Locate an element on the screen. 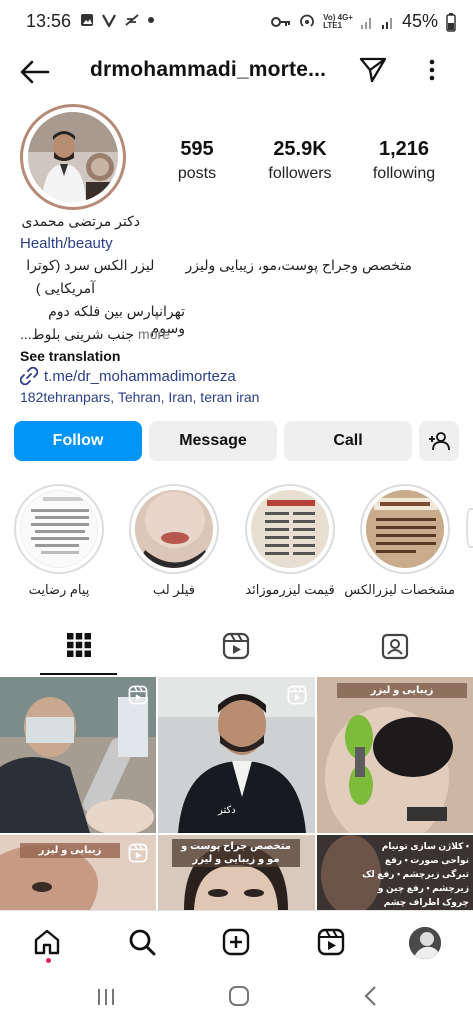  highlight-alex-laser: مشخصات لیزرالکس is located at coordinates (399, 541).